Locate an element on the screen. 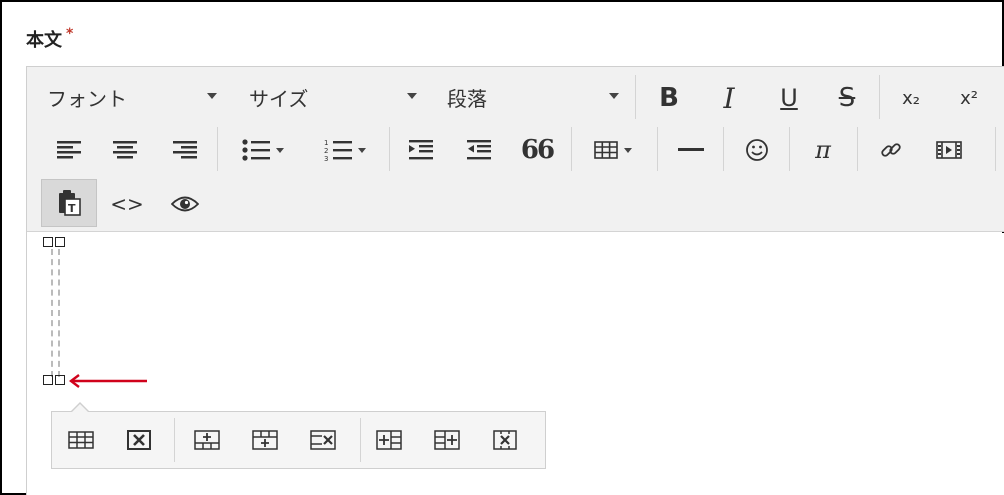 This screenshot has height=495, width=1004. align-left-icon is located at coordinates (69, 150).